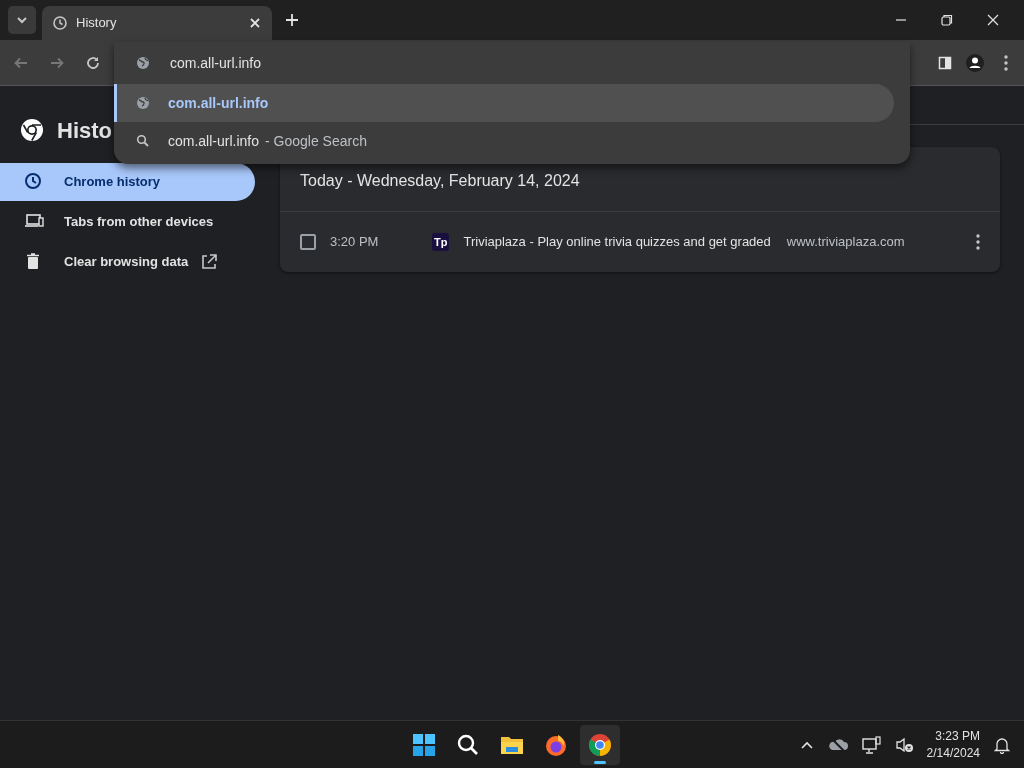  Describe the element at coordinates (84, 130) in the screenshot. I see `page-title: Histo` at that location.